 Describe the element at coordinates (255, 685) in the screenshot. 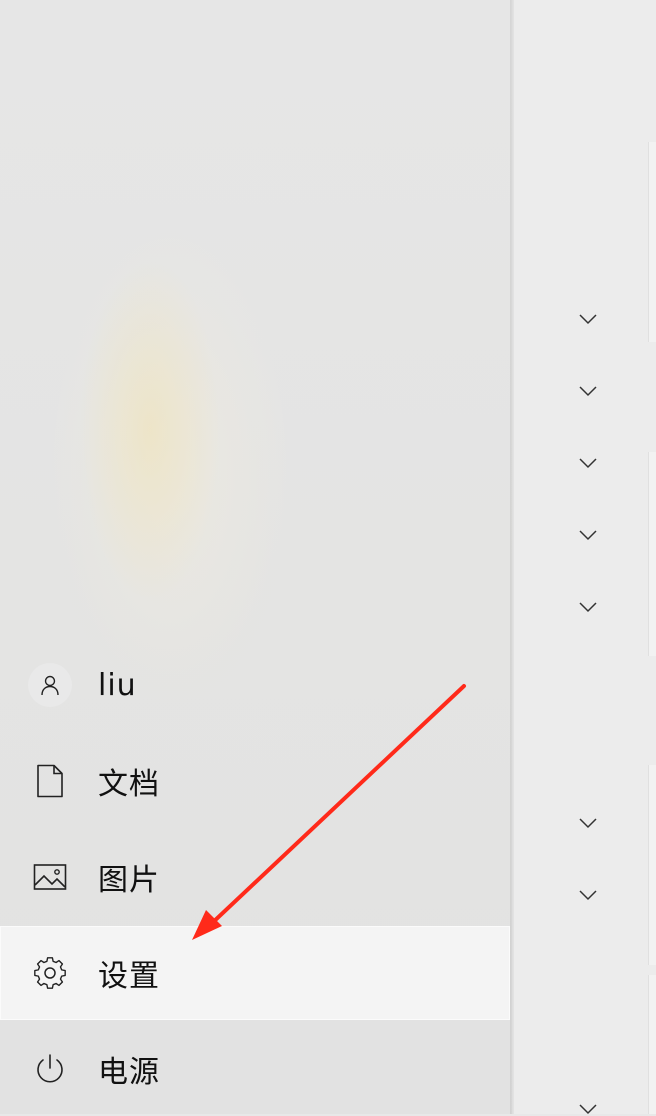

I see `rail-item-user: liu` at that location.